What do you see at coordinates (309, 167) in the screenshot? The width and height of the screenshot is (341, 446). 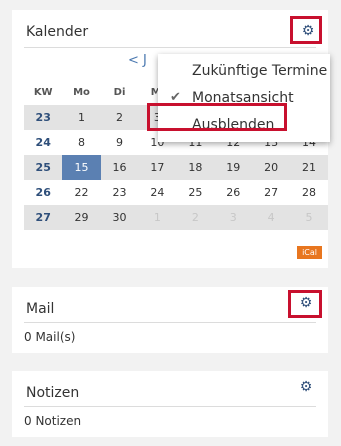 I see `calendar-day: 21` at bounding box center [309, 167].